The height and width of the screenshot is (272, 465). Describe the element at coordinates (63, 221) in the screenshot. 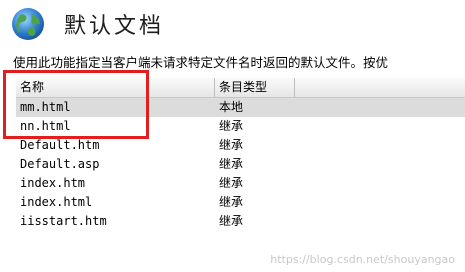

I see `row-name: iisstart.htm` at that location.